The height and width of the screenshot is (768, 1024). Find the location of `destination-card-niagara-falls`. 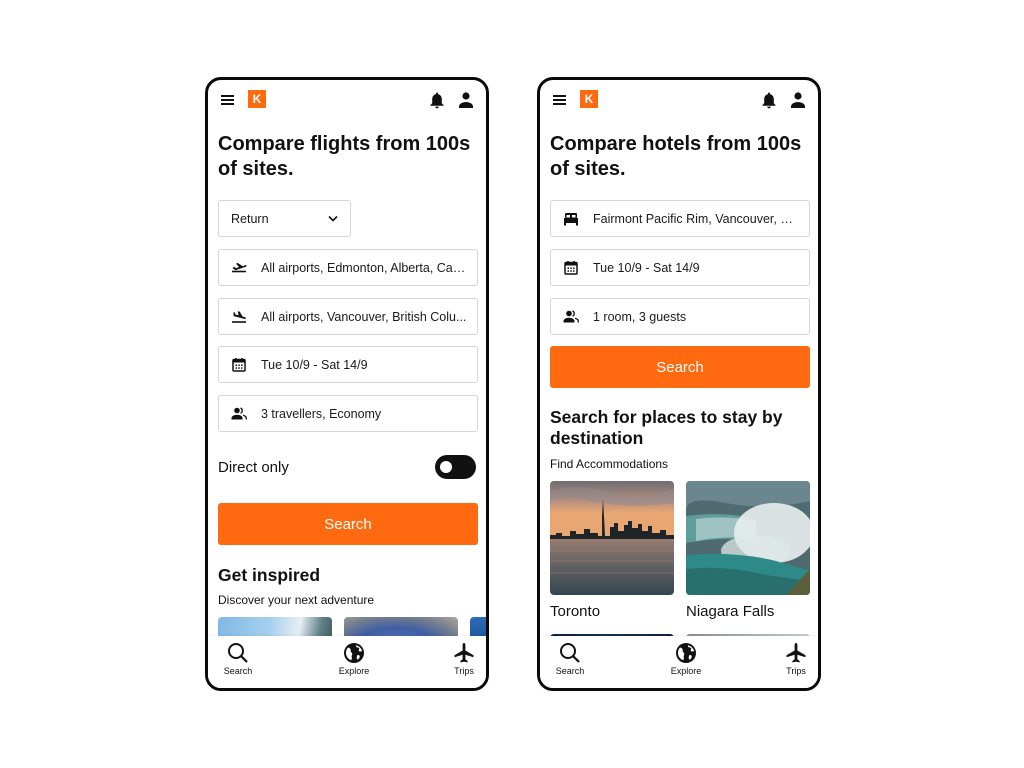

destination-card-niagara-falls is located at coordinates (748, 538).